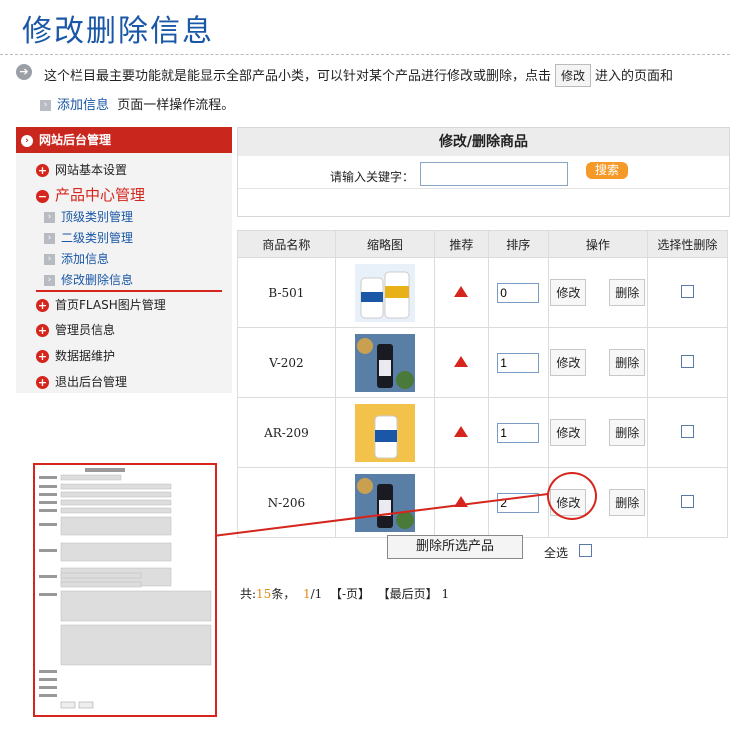  I want to click on product-name: B-501, so click(286, 292).